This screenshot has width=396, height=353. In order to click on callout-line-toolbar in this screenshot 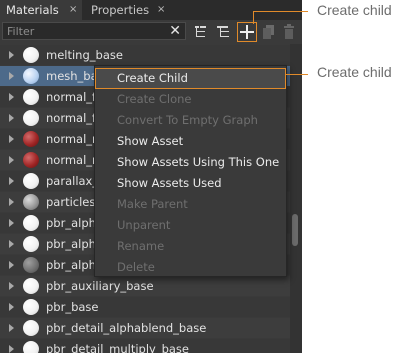, I will do `click(280, 11)`.